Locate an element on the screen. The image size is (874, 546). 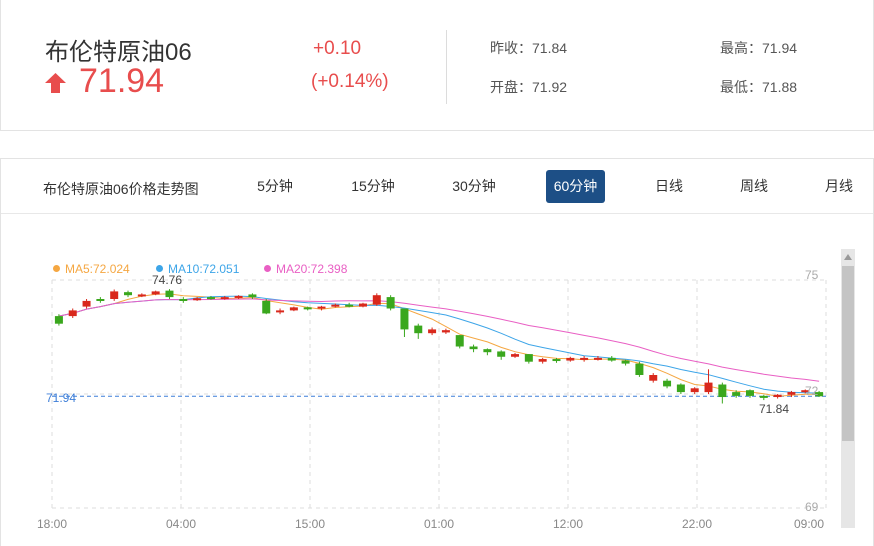
min-price-label: 71.84 is located at coordinates (774, 409).